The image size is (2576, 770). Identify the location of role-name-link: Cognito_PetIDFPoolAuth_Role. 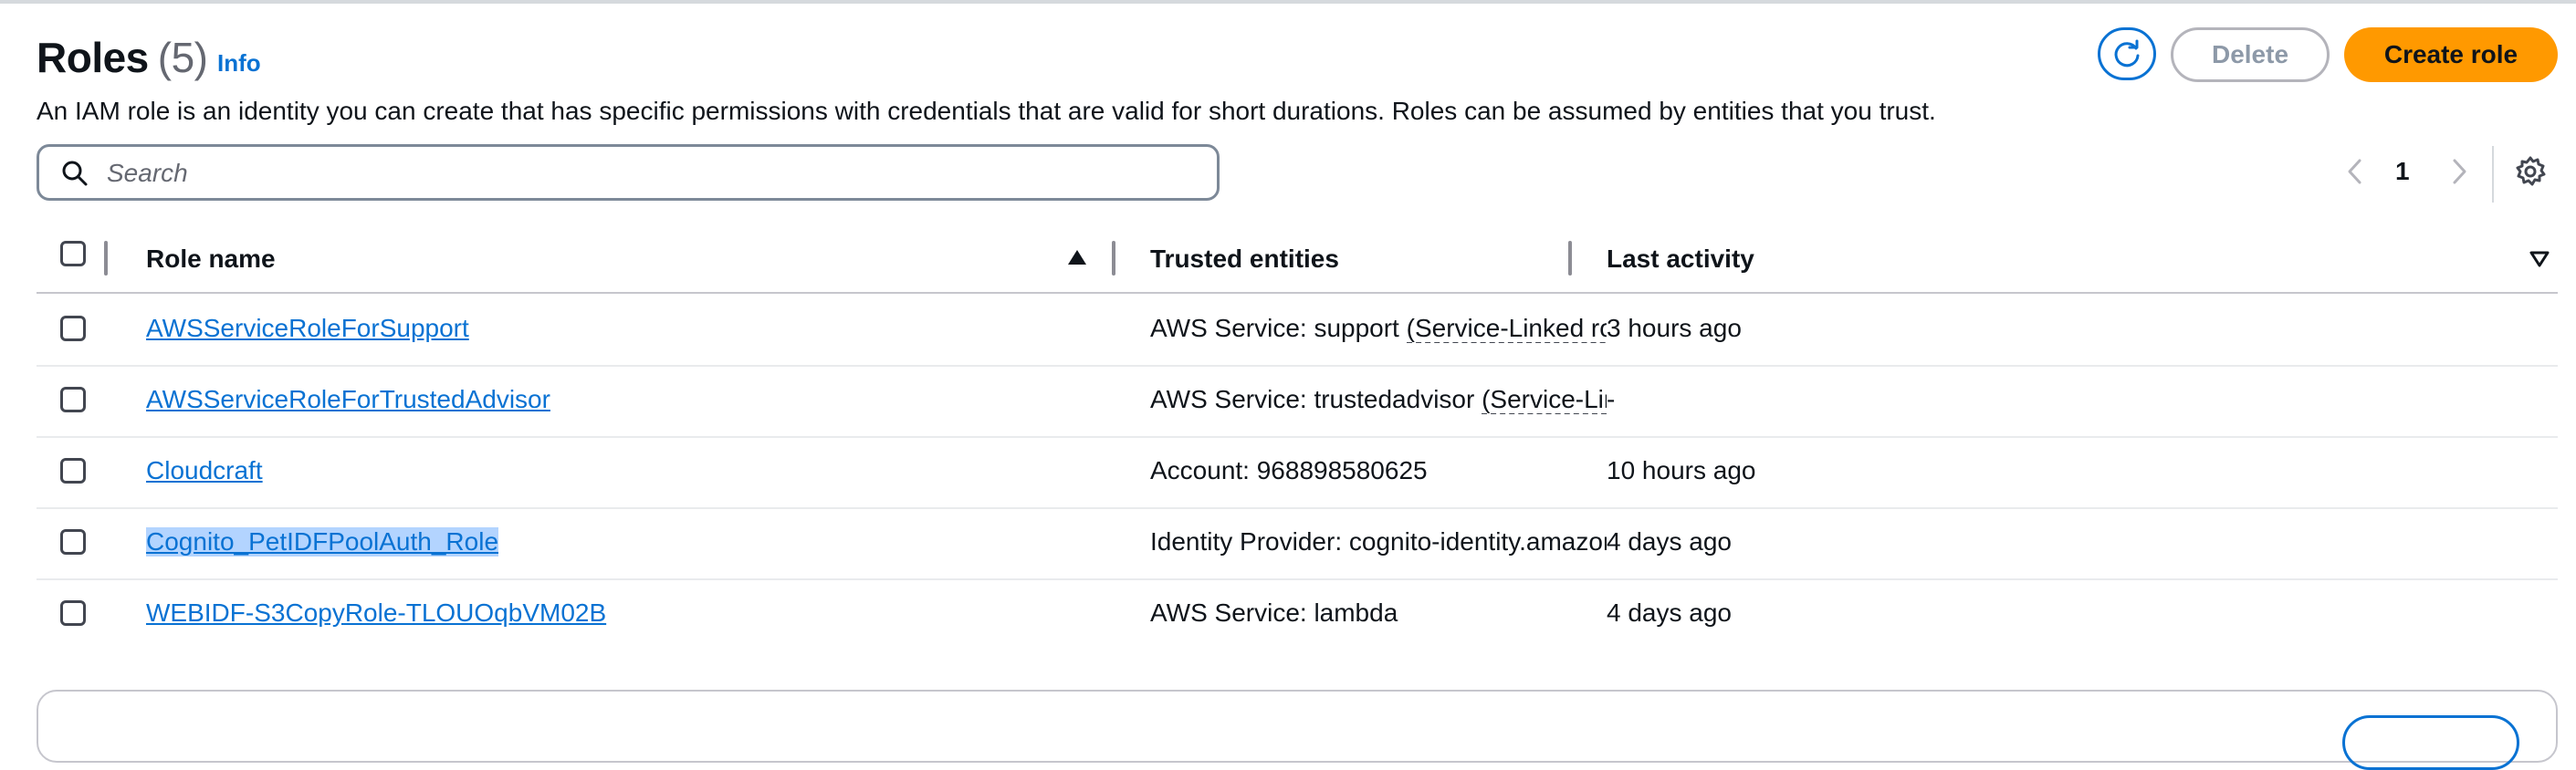
(322, 542).